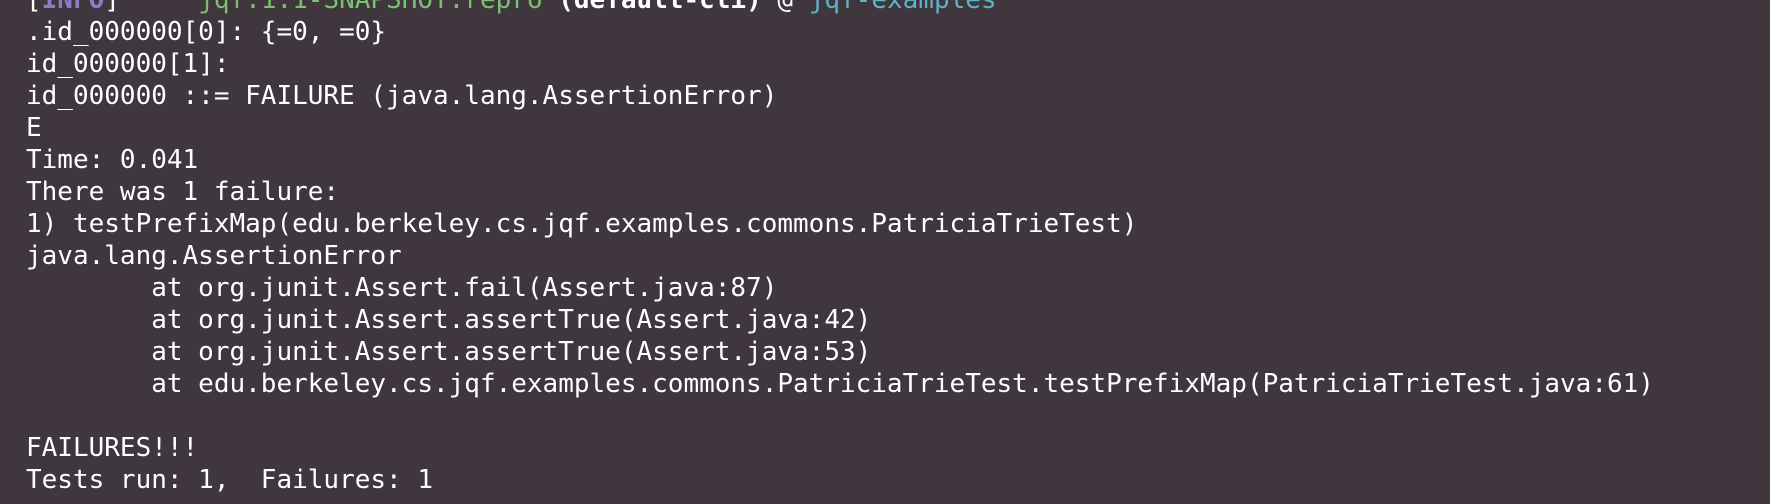 Image resolution: width=1770 pixels, height=504 pixels. Describe the element at coordinates (73, 7) in the screenshot. I see `info-level-tag: INFO` at that location.